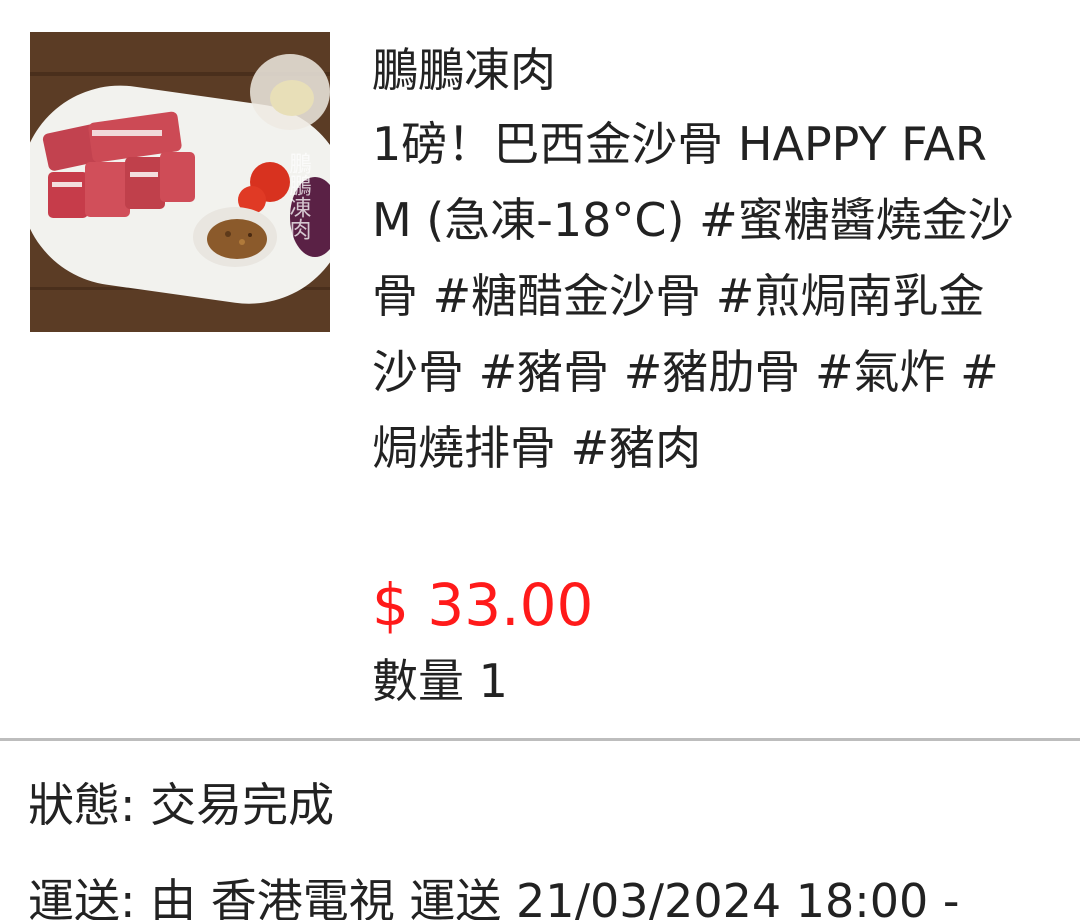  I want to click on order-status: 狀態: 交易完成, so click(181, 805).